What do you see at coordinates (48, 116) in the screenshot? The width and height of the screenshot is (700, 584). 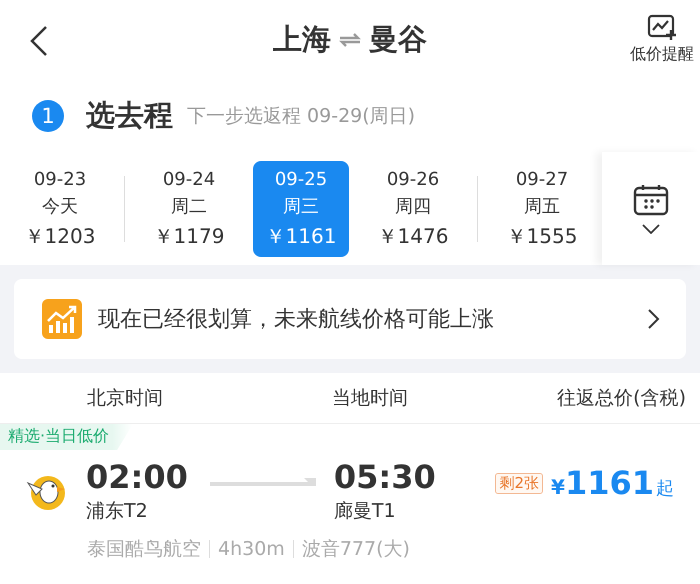 I see `step-number: 1` at bounding box center [48, 116].